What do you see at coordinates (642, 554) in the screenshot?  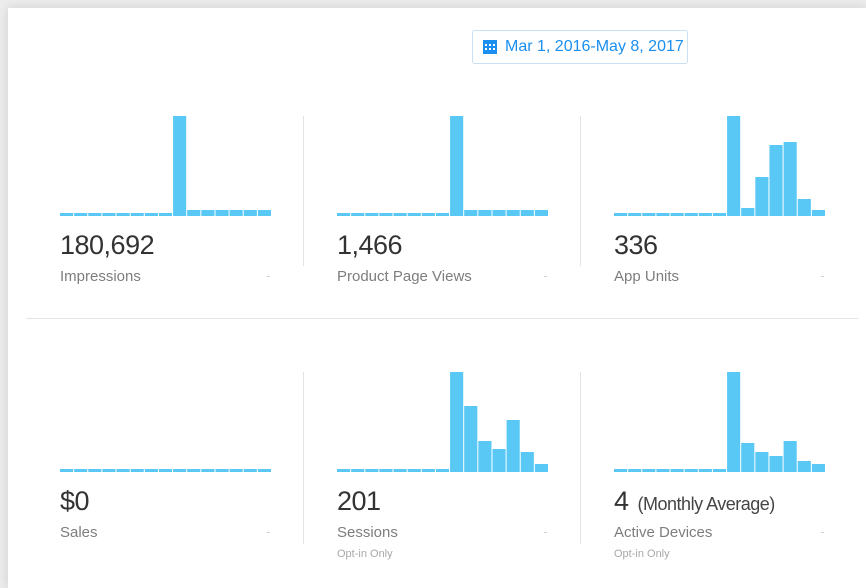 I see `active-devices-note: Opt-in Only` at bounding box center [642, 554].